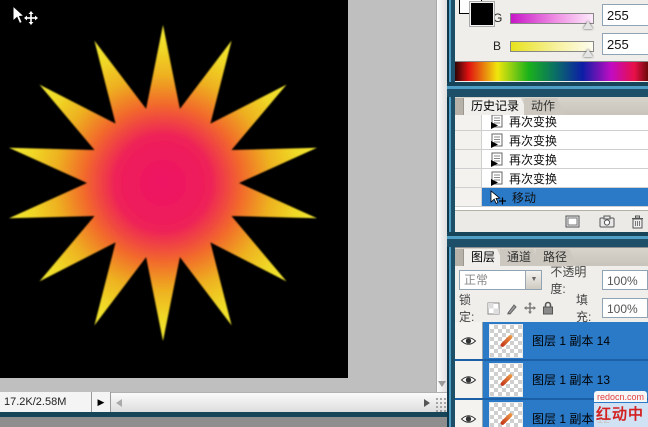  What do you see at coordinates (25, 15) in the screenshot?
I see `move-tool-cursor` at bounding box center [25, 15].